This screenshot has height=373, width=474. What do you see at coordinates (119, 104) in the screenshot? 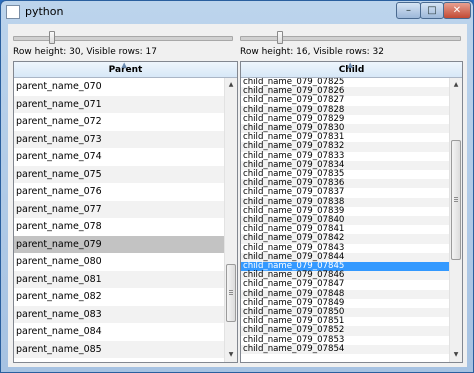
I see `parent-row: parent_name_071` at bounding box center [119, 104].